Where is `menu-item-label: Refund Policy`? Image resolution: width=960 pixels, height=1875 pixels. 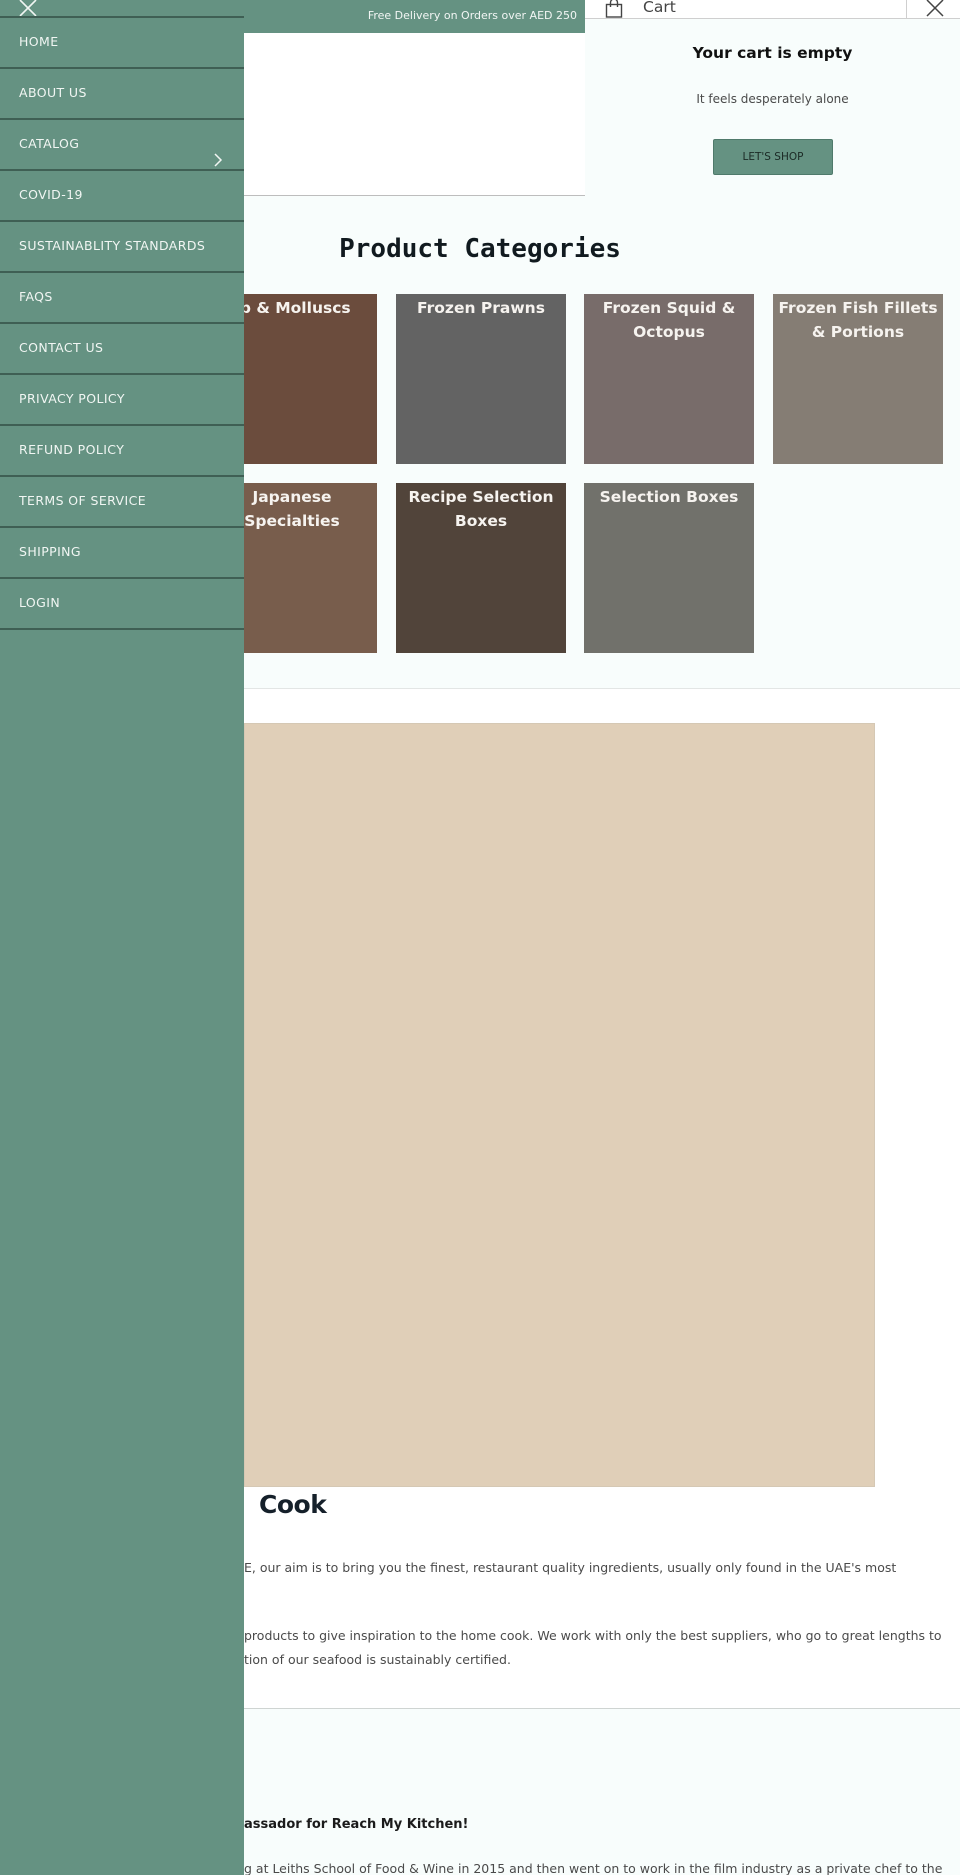 menu-item-label: Refund Policy is located at coordinates (72, 449).